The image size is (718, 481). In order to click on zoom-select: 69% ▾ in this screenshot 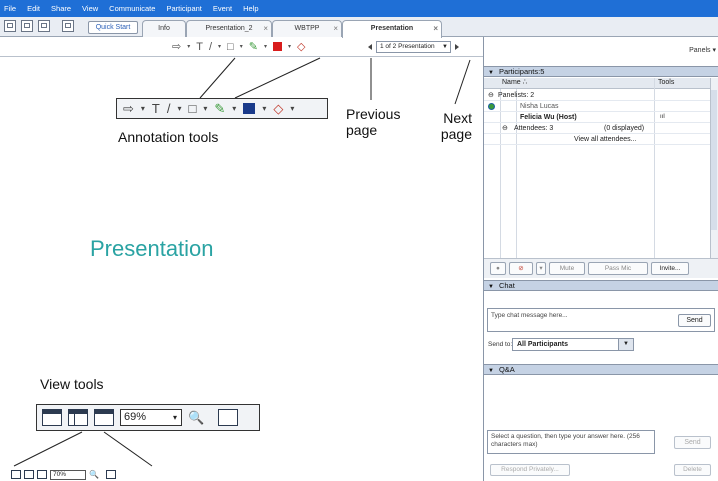, I will do `click(151, 417)`.